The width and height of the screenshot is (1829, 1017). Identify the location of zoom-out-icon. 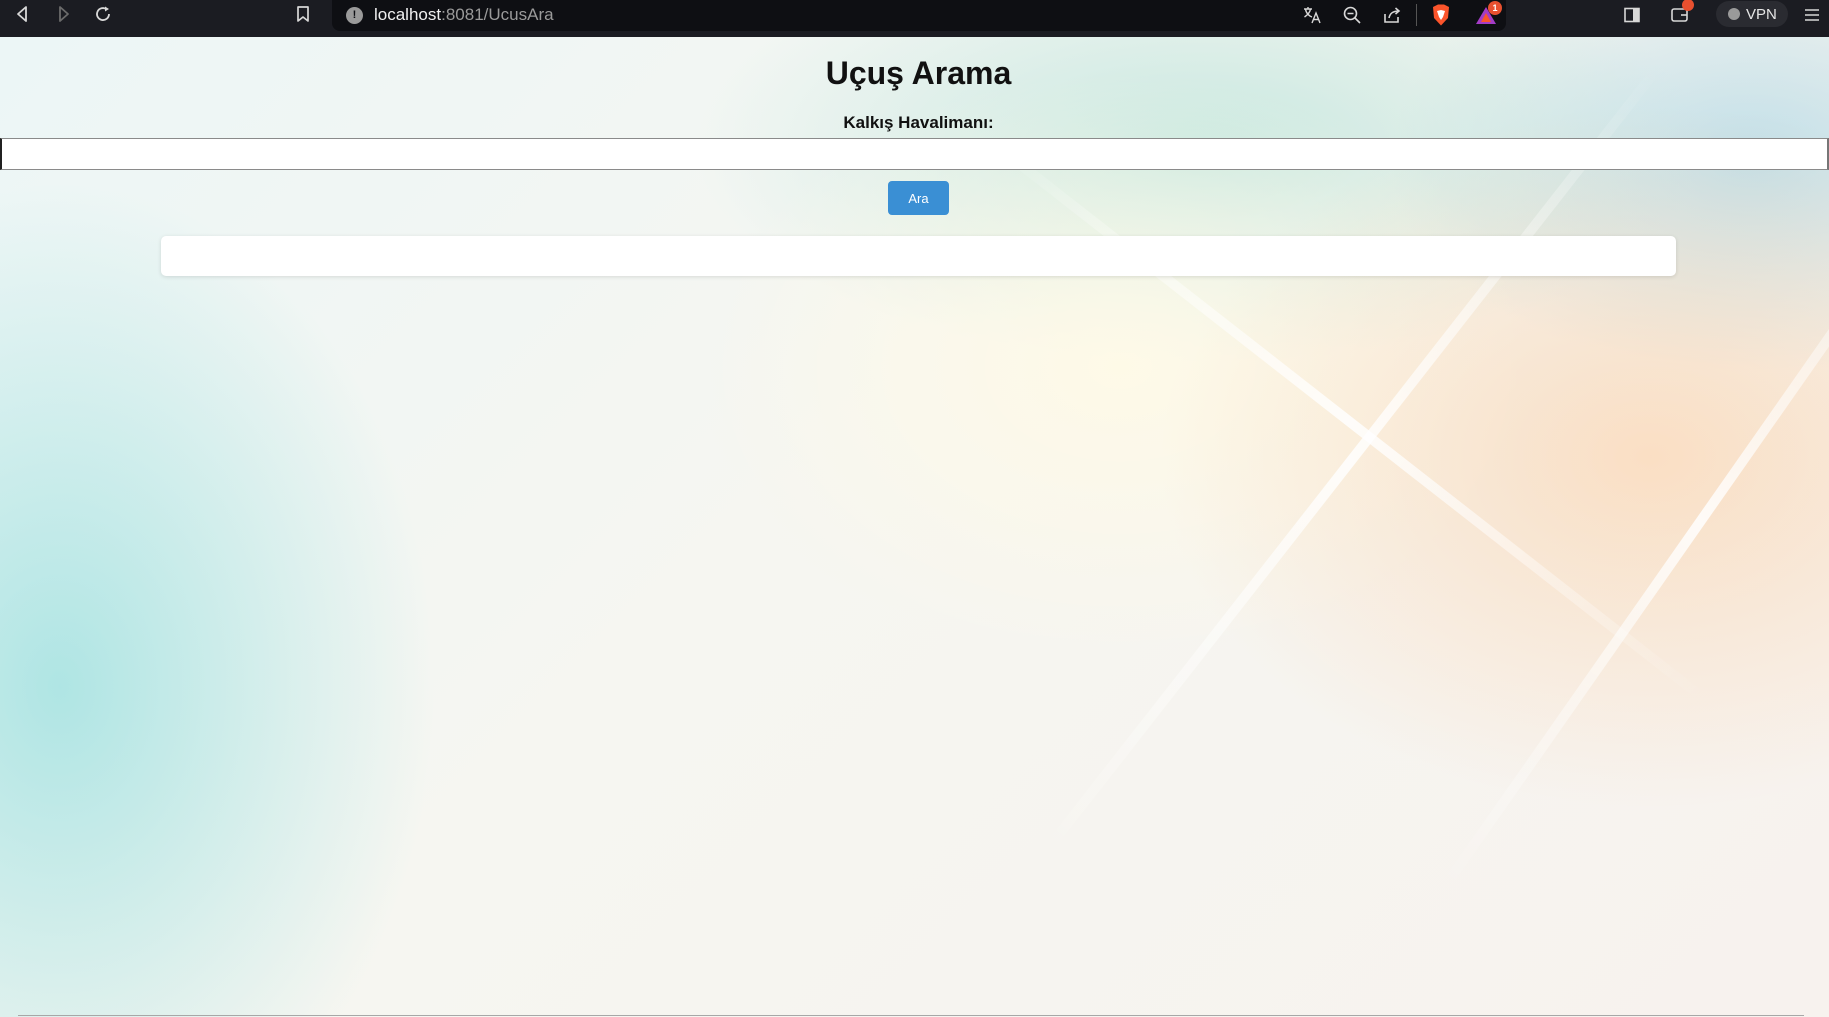
(1352, 15).